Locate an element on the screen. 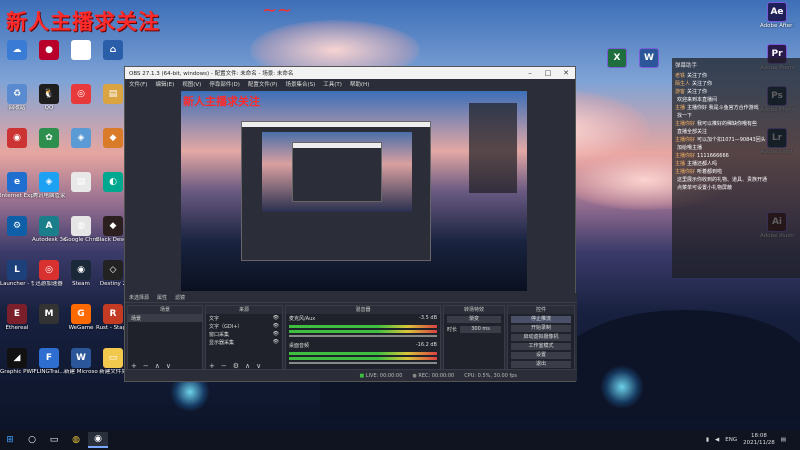 Image resolution: width=800 pixels, height=450 pixels. volume-icon: ◀ is located at coordinates (717, 440).